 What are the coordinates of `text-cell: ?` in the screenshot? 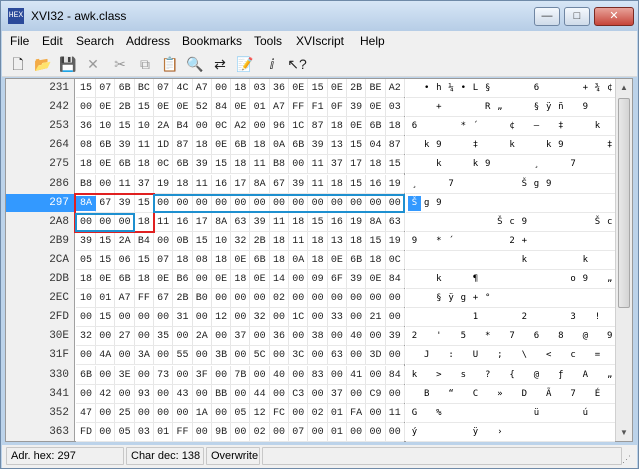 It's located at (487, 375).